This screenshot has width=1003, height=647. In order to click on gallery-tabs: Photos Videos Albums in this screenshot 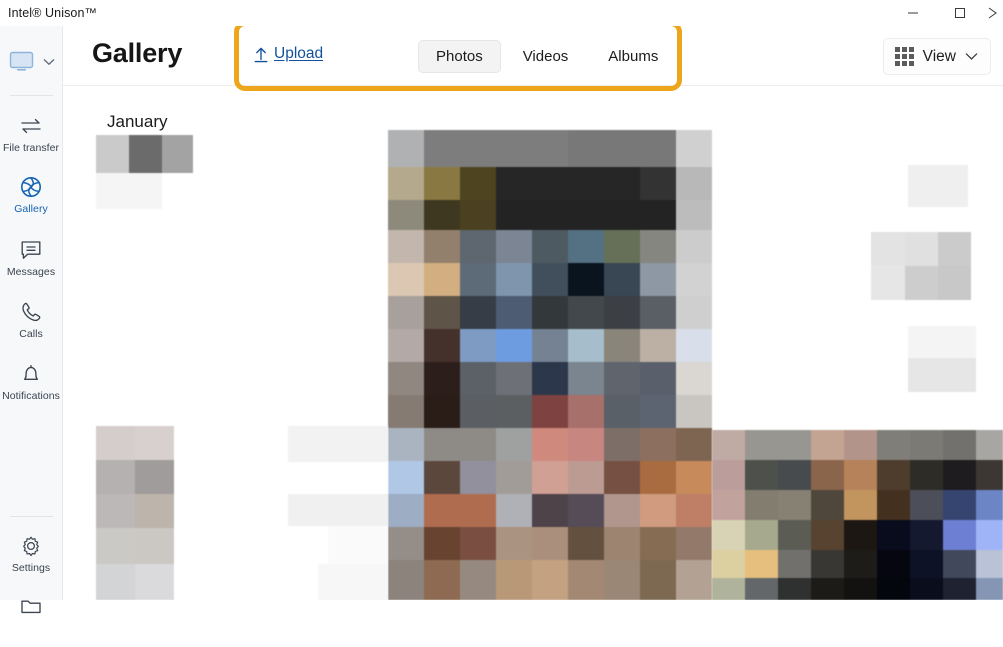, I will do `click(547, 56)`.